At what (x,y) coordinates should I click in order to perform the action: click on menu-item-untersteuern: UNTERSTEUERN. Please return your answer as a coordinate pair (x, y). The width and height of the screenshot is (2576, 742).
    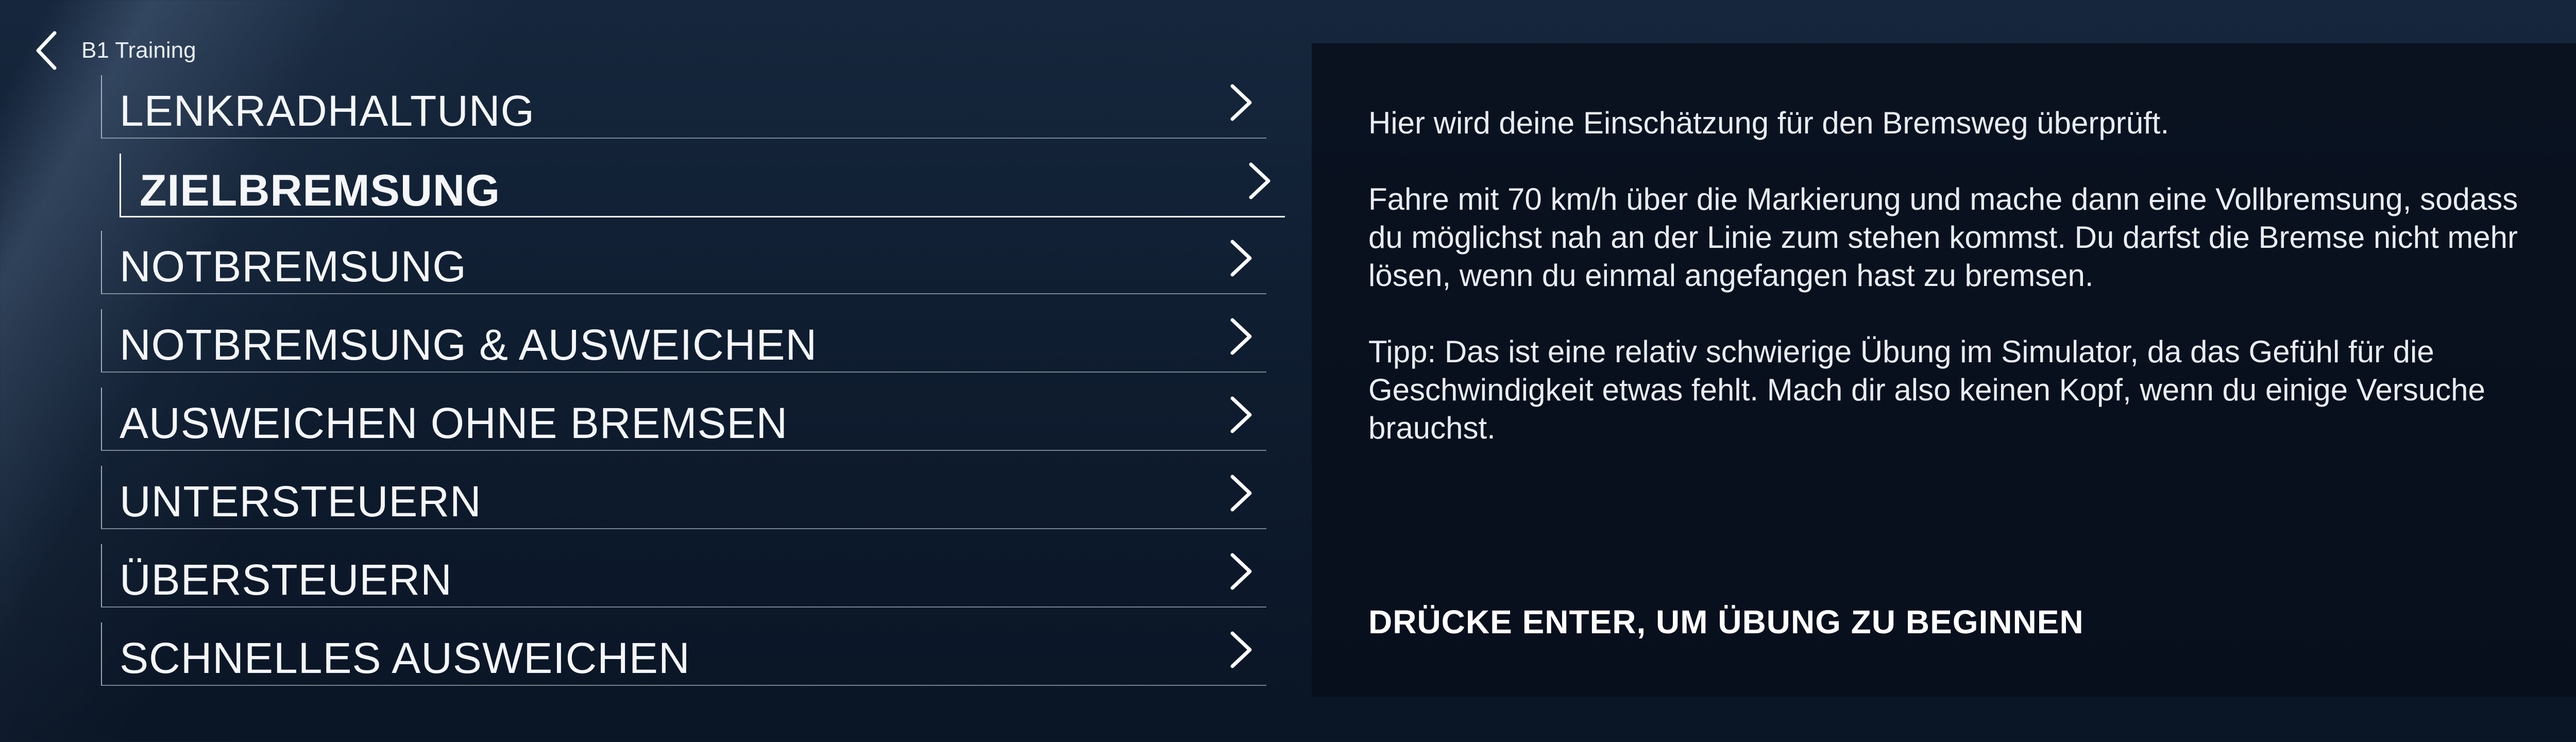
    Looking at the image, I should click on (683, 497).